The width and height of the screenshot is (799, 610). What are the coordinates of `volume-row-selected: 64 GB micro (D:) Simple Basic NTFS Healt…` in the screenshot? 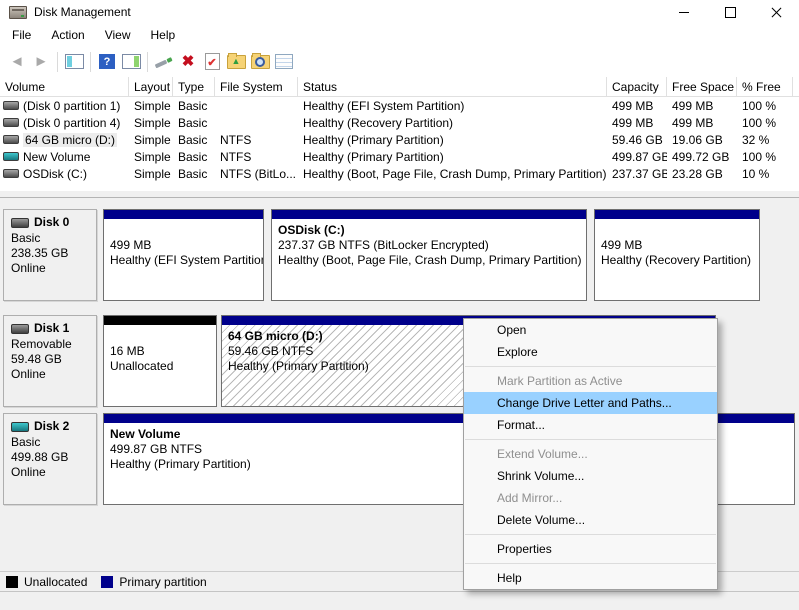 It's located at (399, 139).